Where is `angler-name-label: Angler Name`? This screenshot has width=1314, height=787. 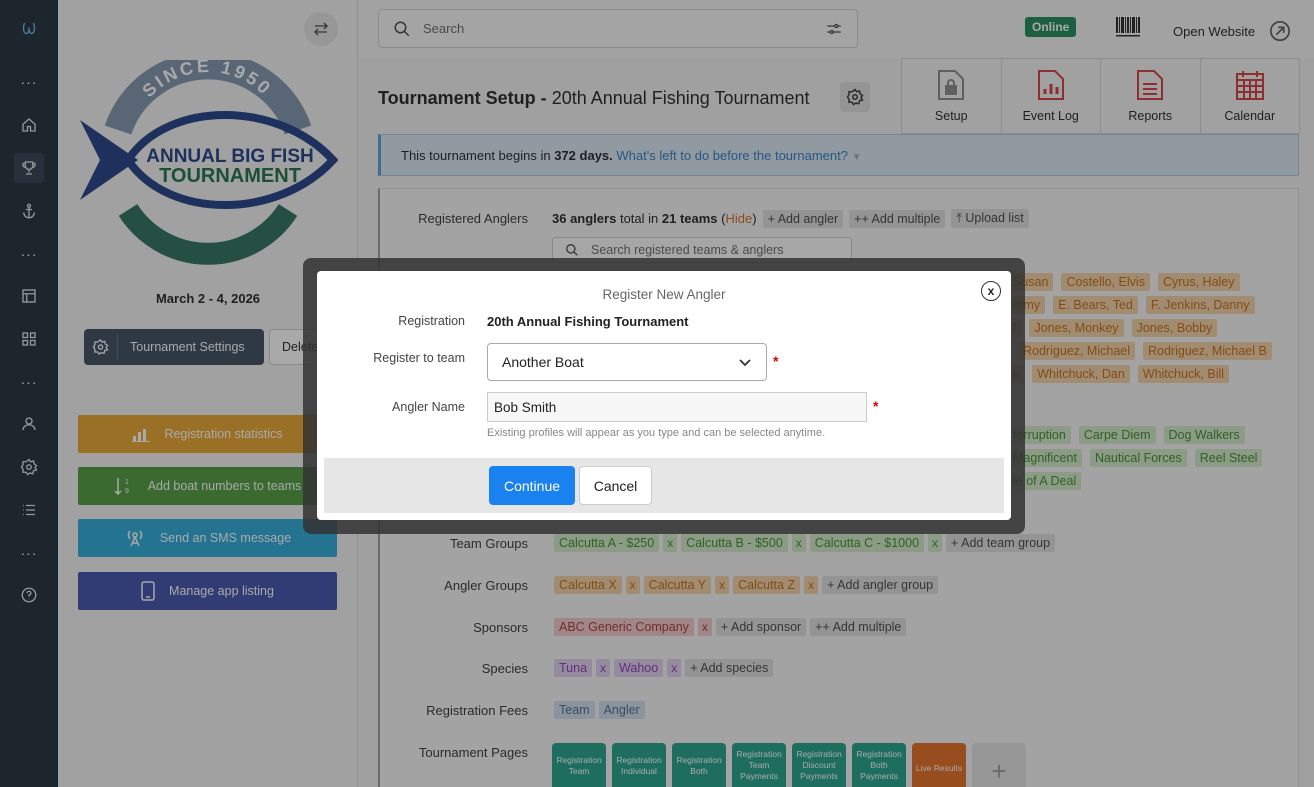
angler-name-label: Angler Name is located at coordinates (428, 407).